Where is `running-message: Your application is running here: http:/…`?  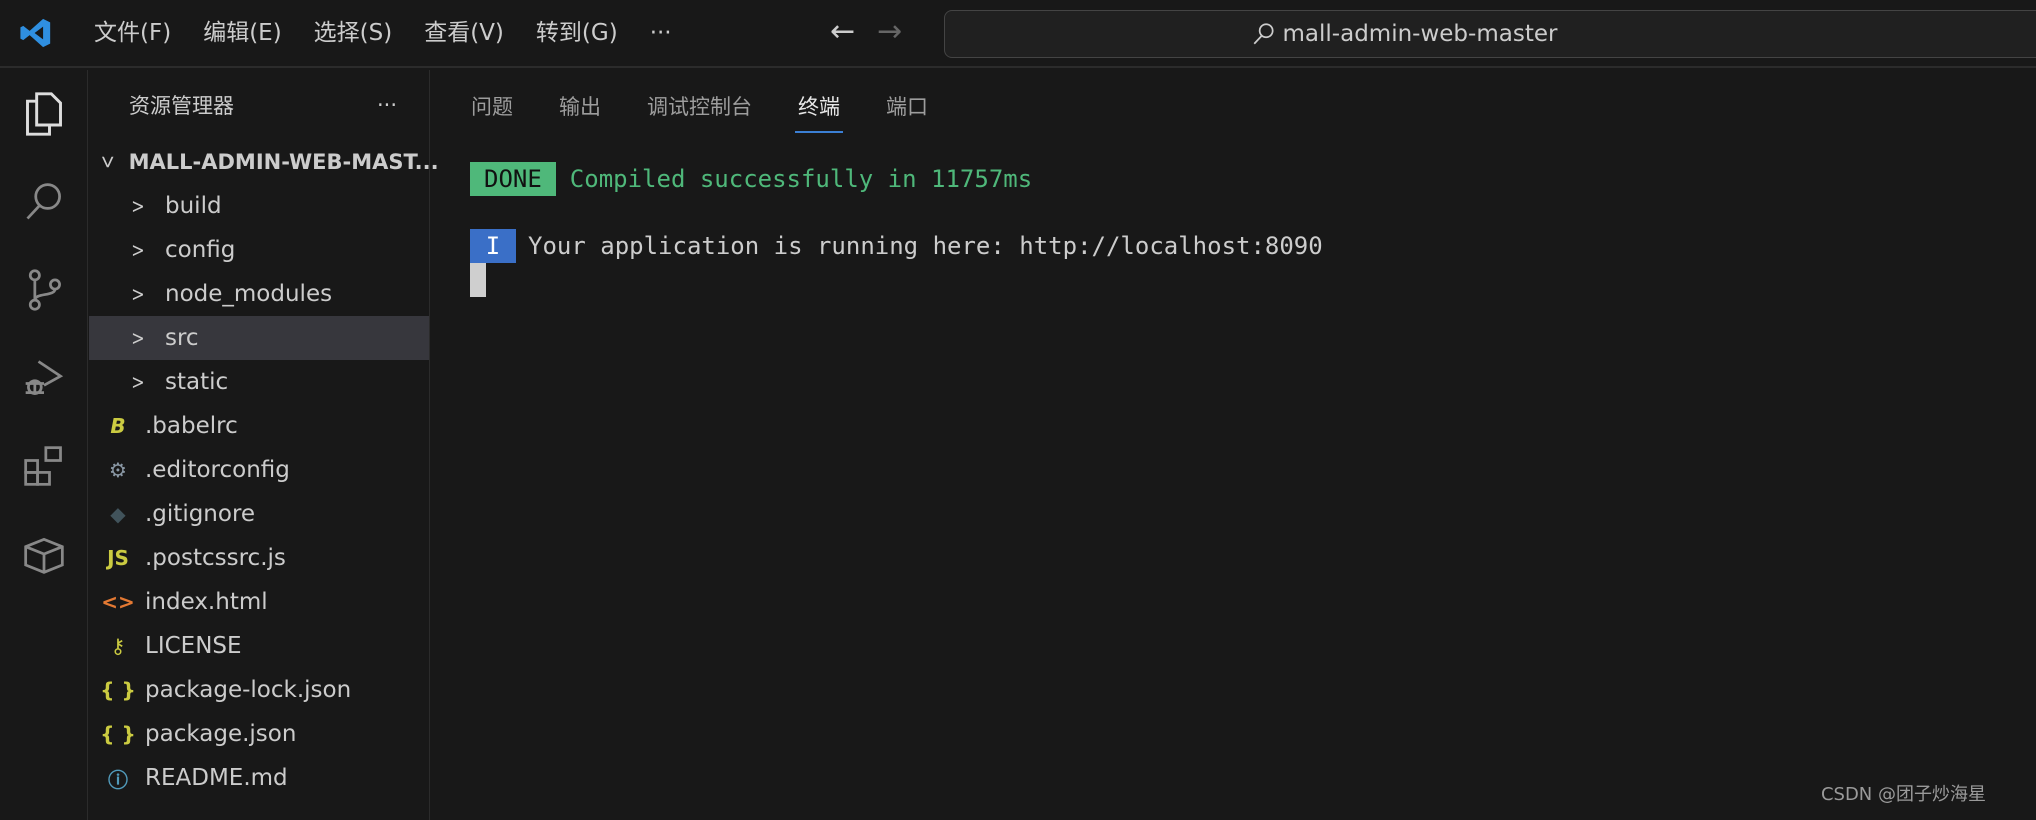 running-message: Your application is running here: http:/… is located at coordinates (925, 246).